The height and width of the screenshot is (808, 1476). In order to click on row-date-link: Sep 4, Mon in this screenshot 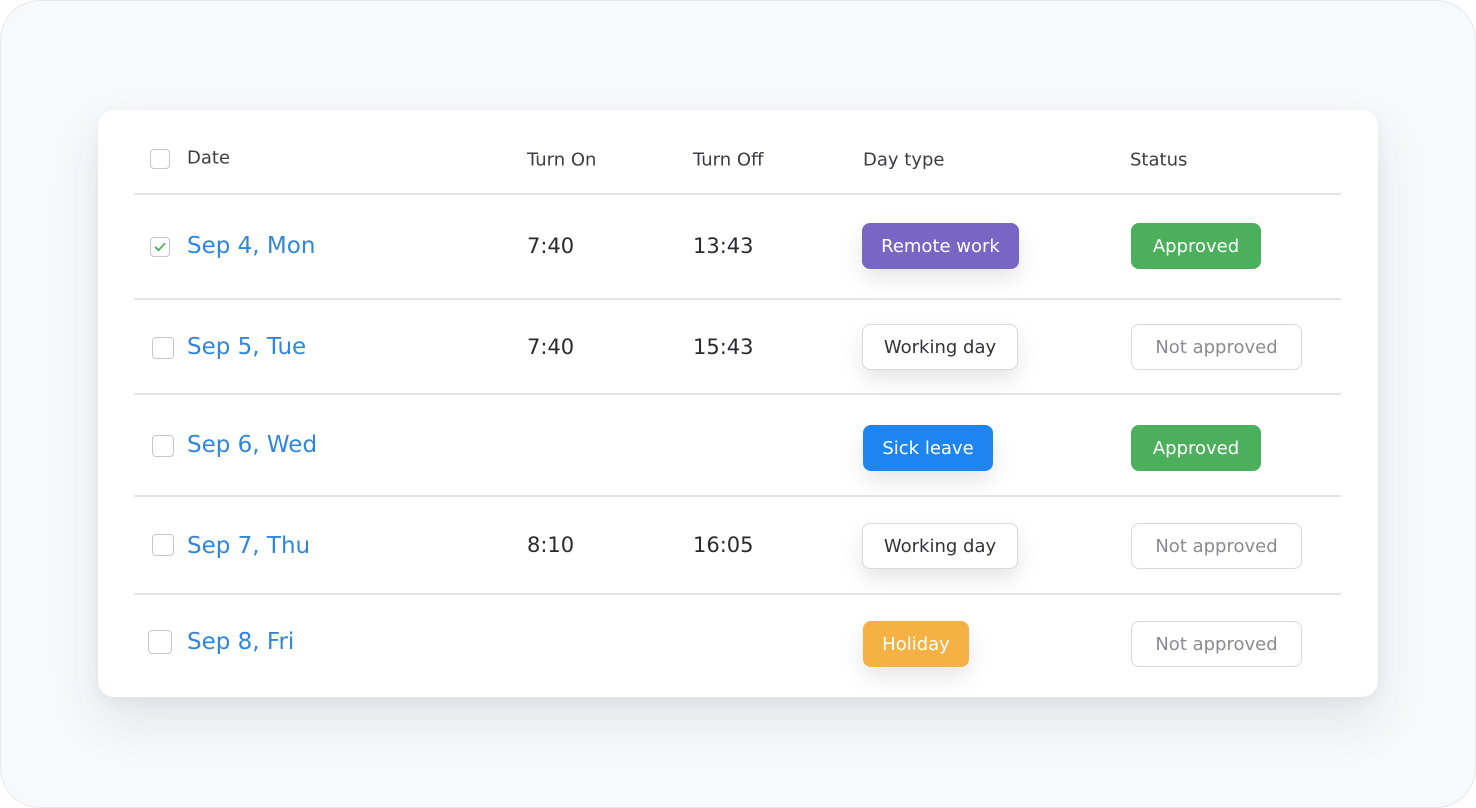, I will do `click(251, 246)`.